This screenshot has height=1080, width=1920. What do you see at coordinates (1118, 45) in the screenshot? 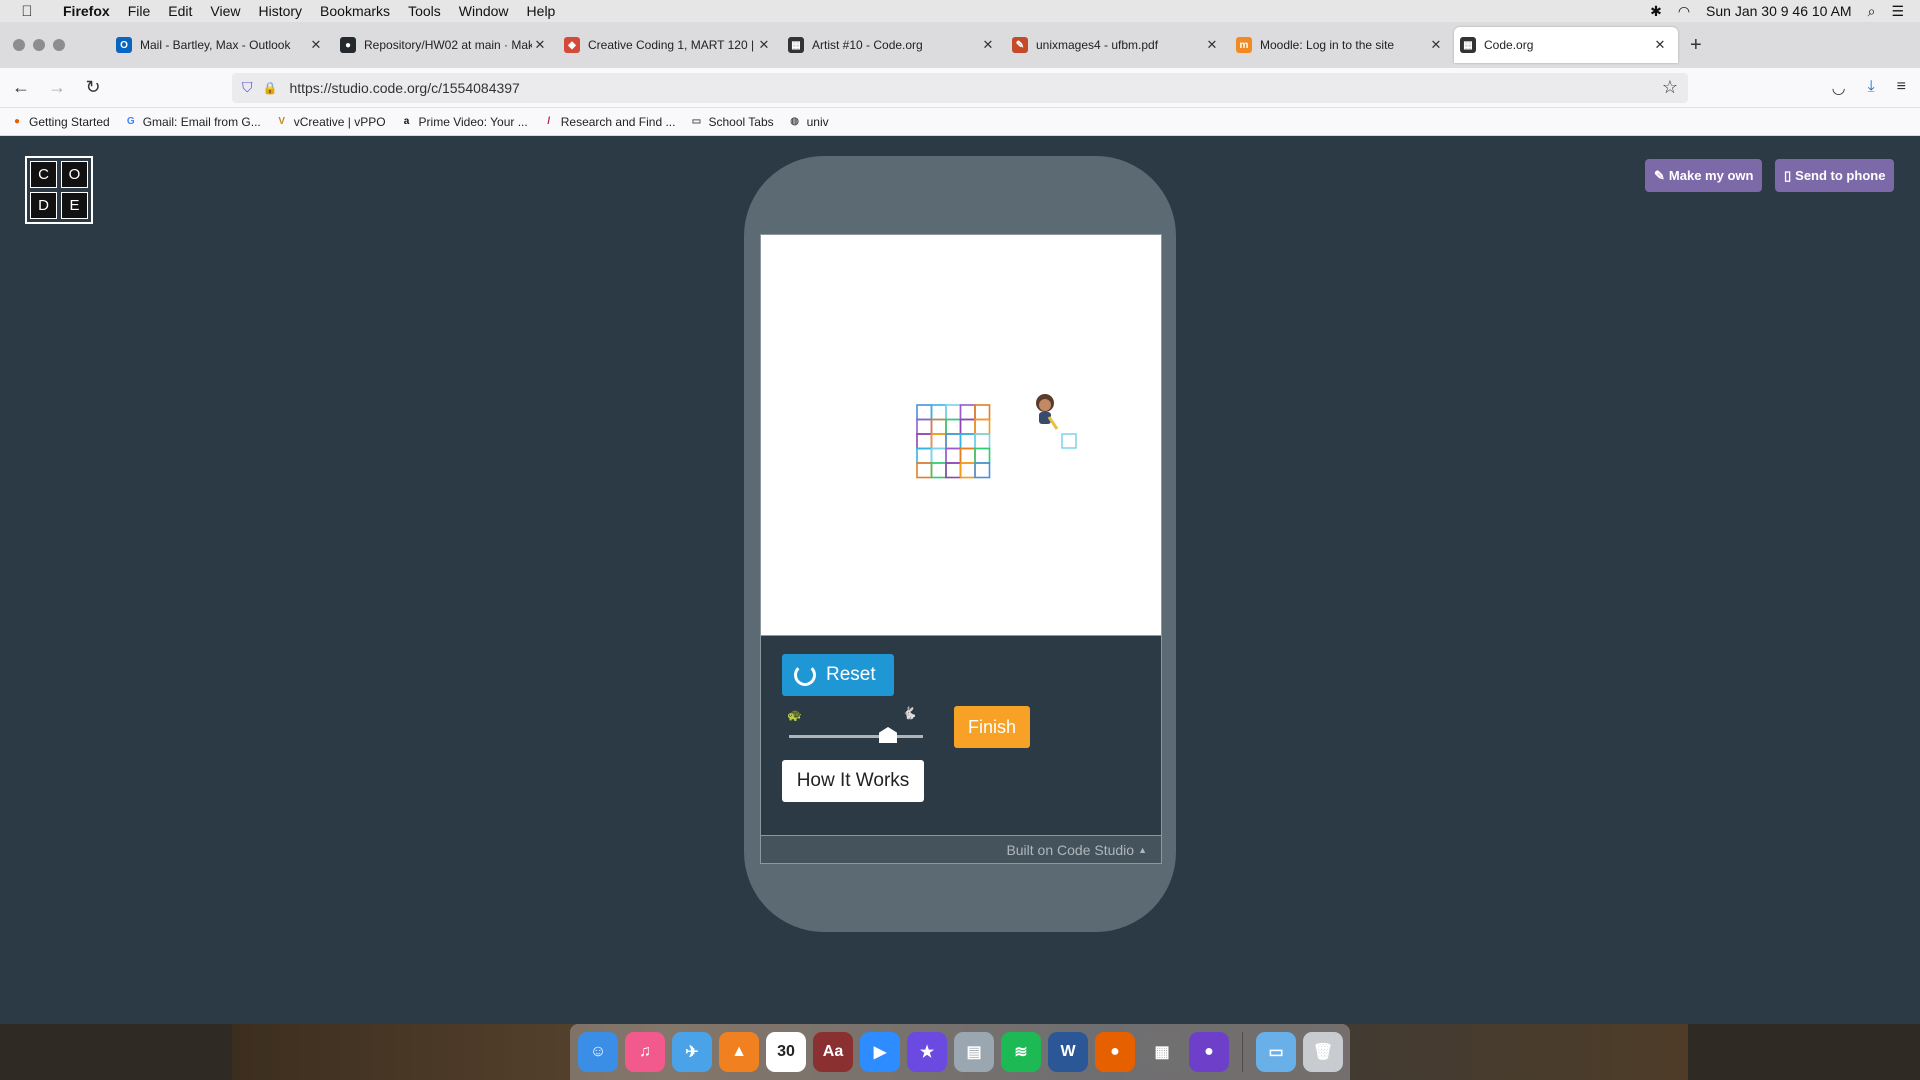
I see `browser-tab: ✎ unixmages4 - ufbm.pdf ✕` at bounding box center [1118, 45].